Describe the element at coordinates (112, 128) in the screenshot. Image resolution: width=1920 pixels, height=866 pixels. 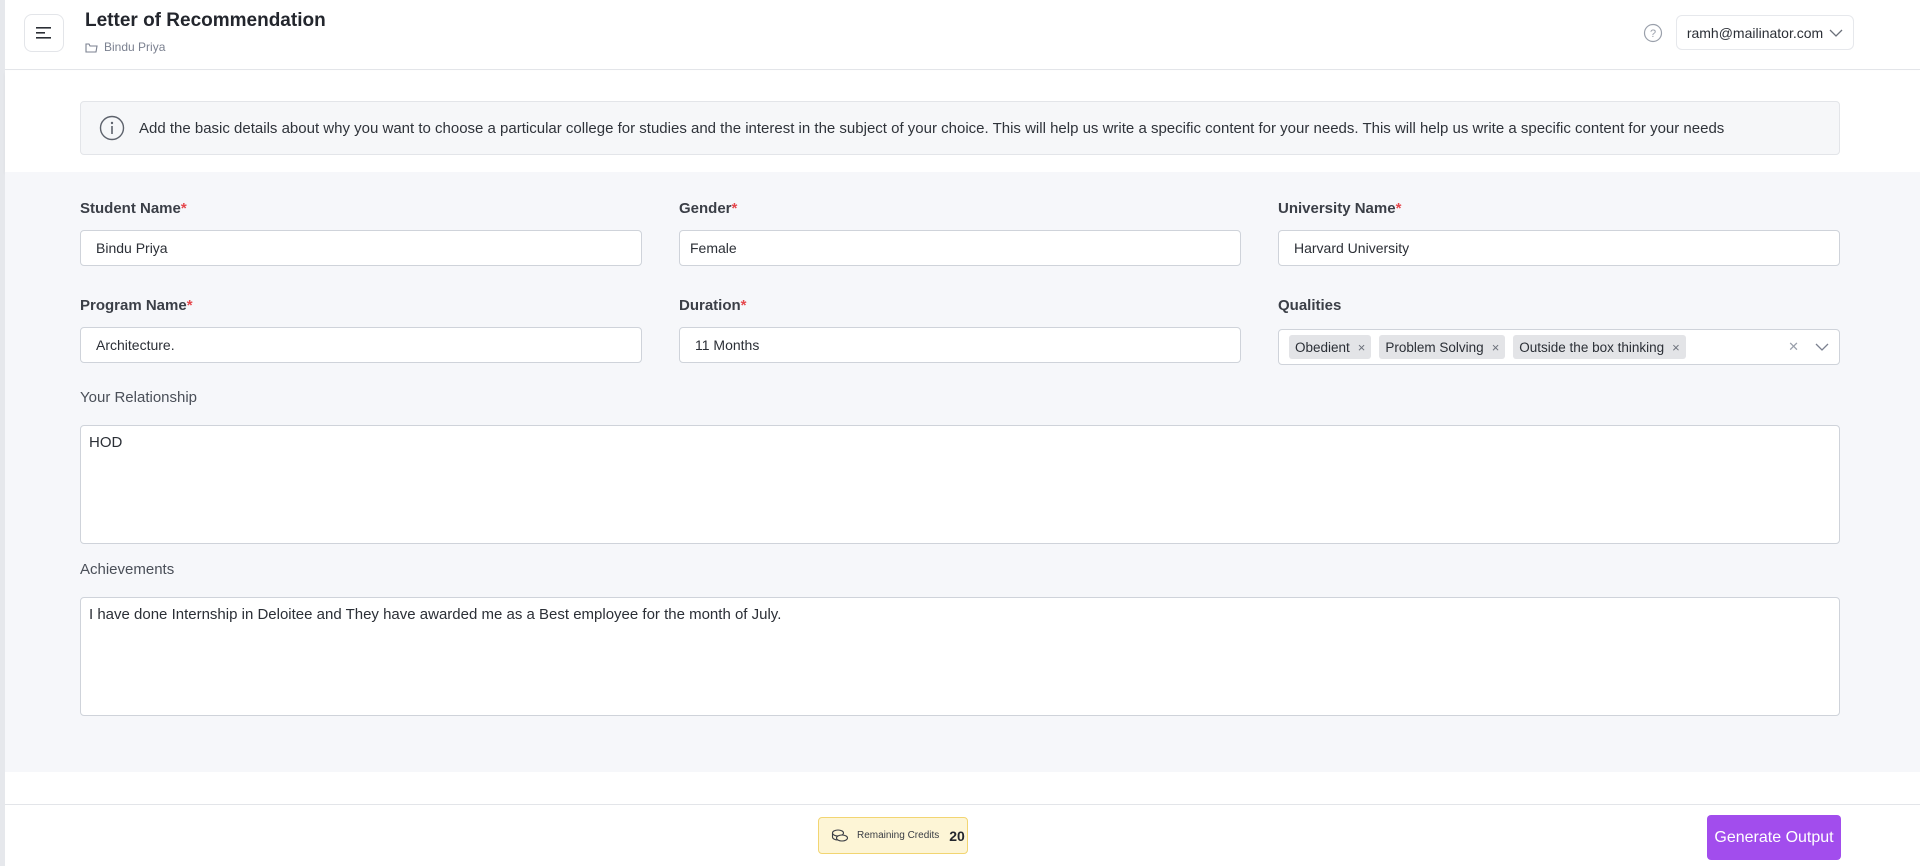
I see `info-icon` at that location.